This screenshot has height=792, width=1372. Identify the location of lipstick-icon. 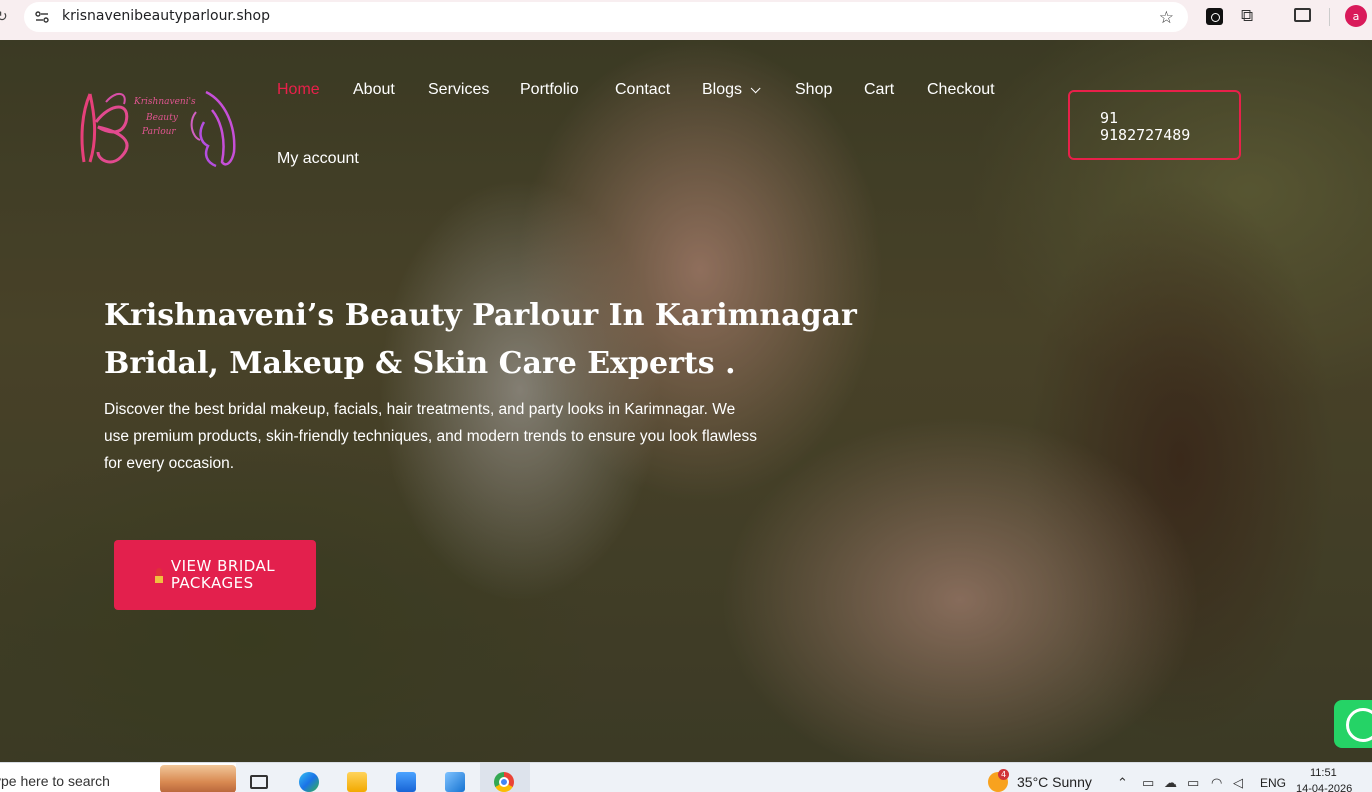
(158, 575).